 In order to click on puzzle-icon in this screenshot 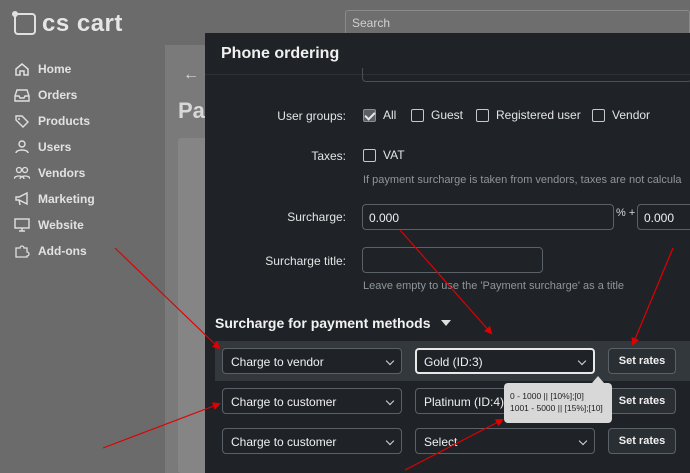, I will do `click(22, 251)`.